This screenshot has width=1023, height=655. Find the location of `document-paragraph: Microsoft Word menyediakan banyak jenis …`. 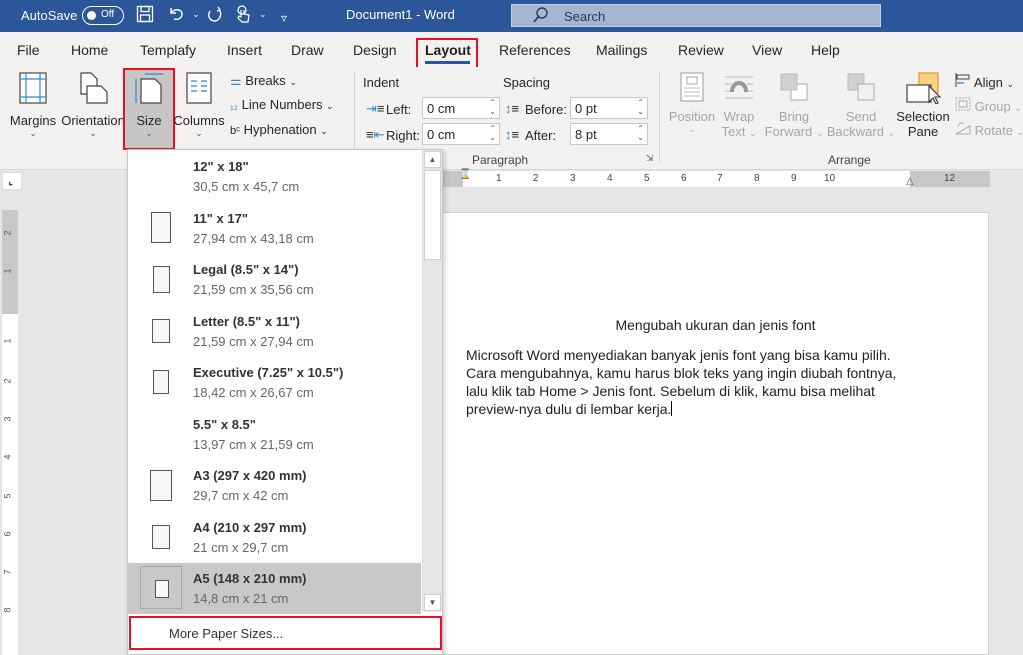

document-paragraph: Microsoft Word menyediakan banyak jenis … is located at coordinates (691, 382).